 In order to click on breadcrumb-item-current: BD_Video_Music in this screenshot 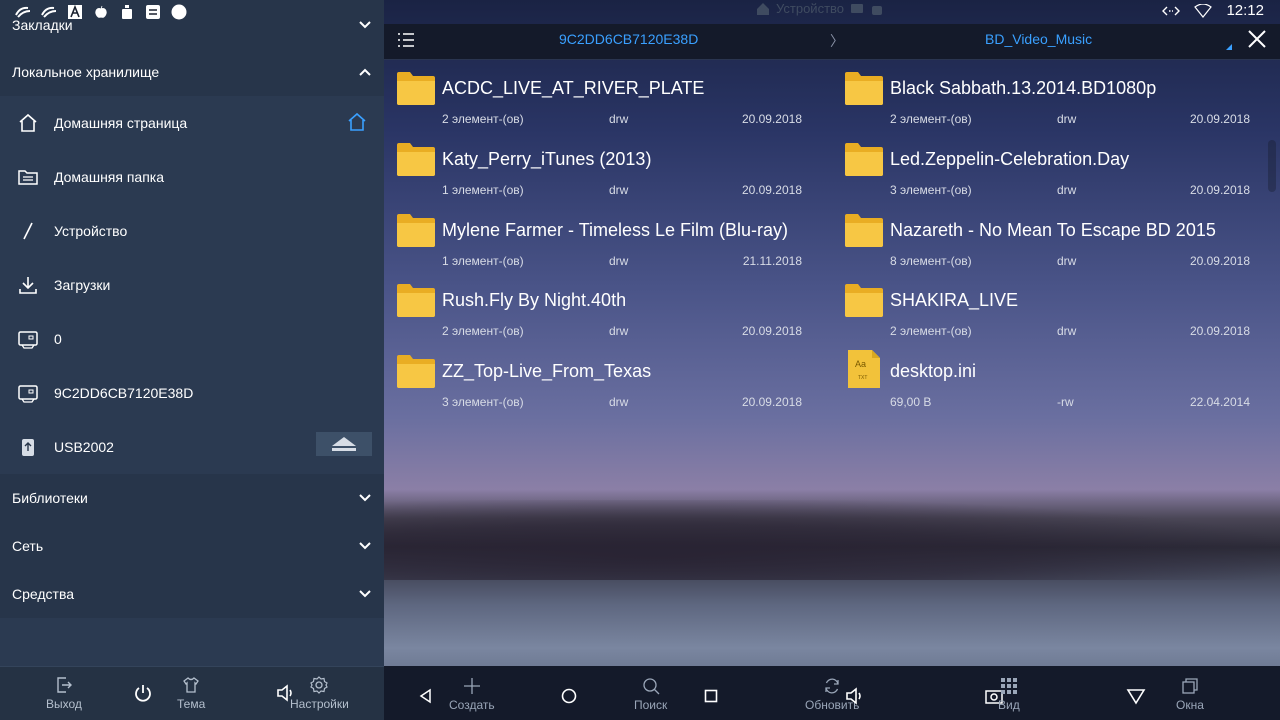, I will do `click(1038, 39)`.